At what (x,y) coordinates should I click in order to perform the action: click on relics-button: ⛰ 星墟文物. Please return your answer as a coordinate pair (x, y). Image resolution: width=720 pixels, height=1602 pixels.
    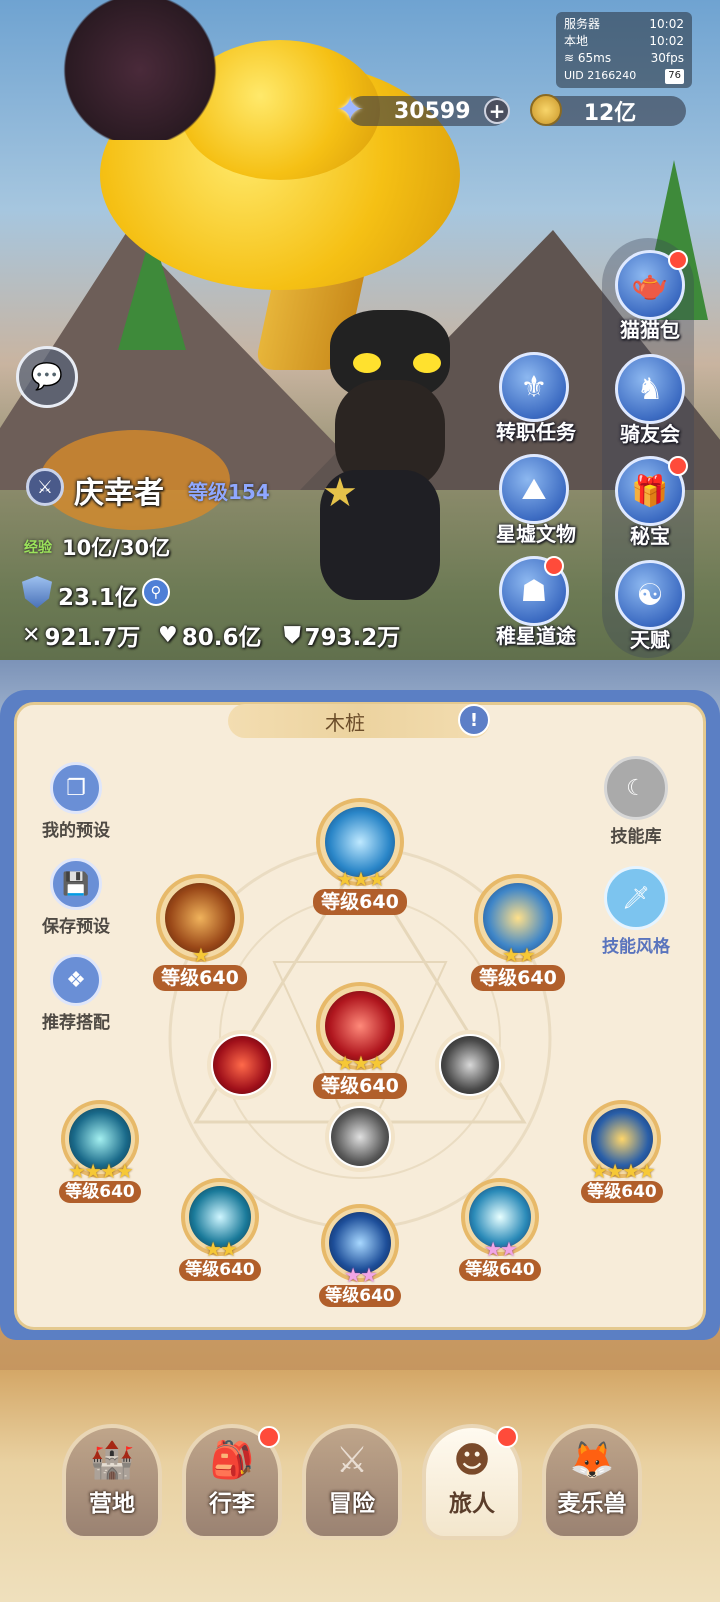
    Looking at the image, I should click on (536, 500).